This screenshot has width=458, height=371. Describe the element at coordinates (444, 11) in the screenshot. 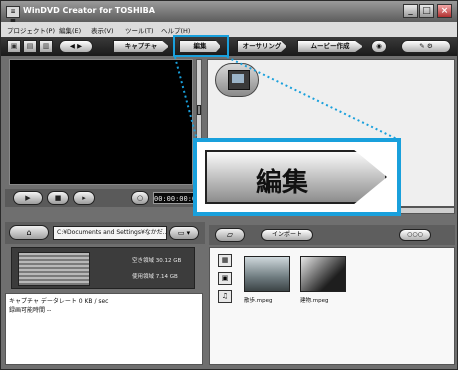

I see `close-button: ×` at that location.